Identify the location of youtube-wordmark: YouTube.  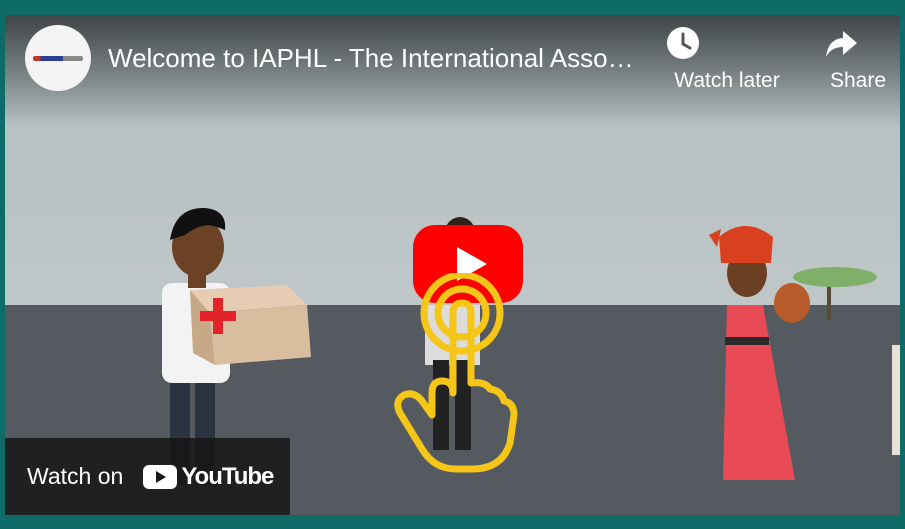
(227, 476).